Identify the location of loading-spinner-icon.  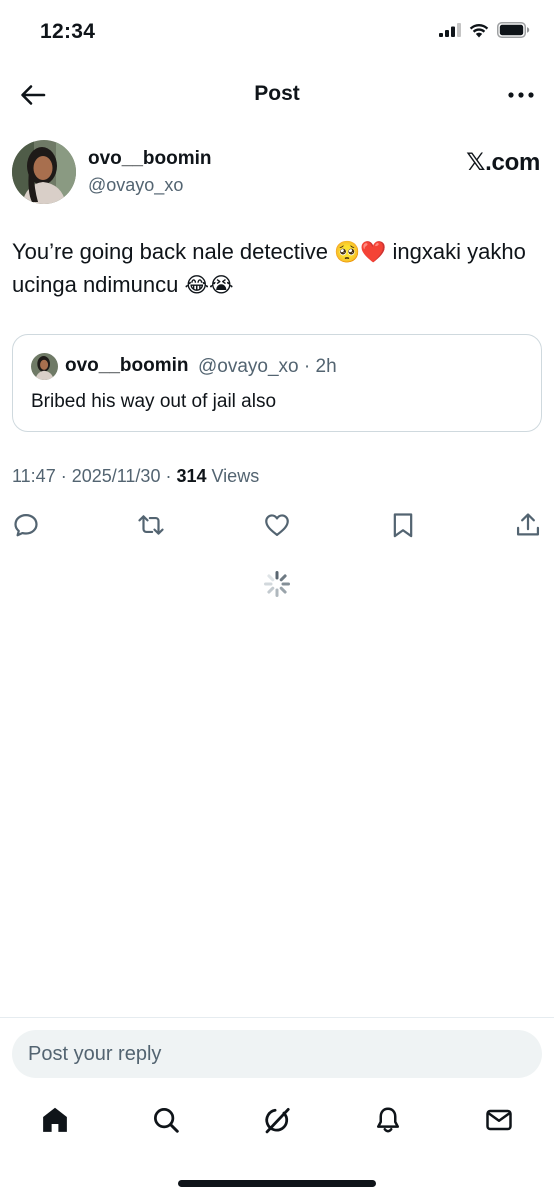
(277, 584).